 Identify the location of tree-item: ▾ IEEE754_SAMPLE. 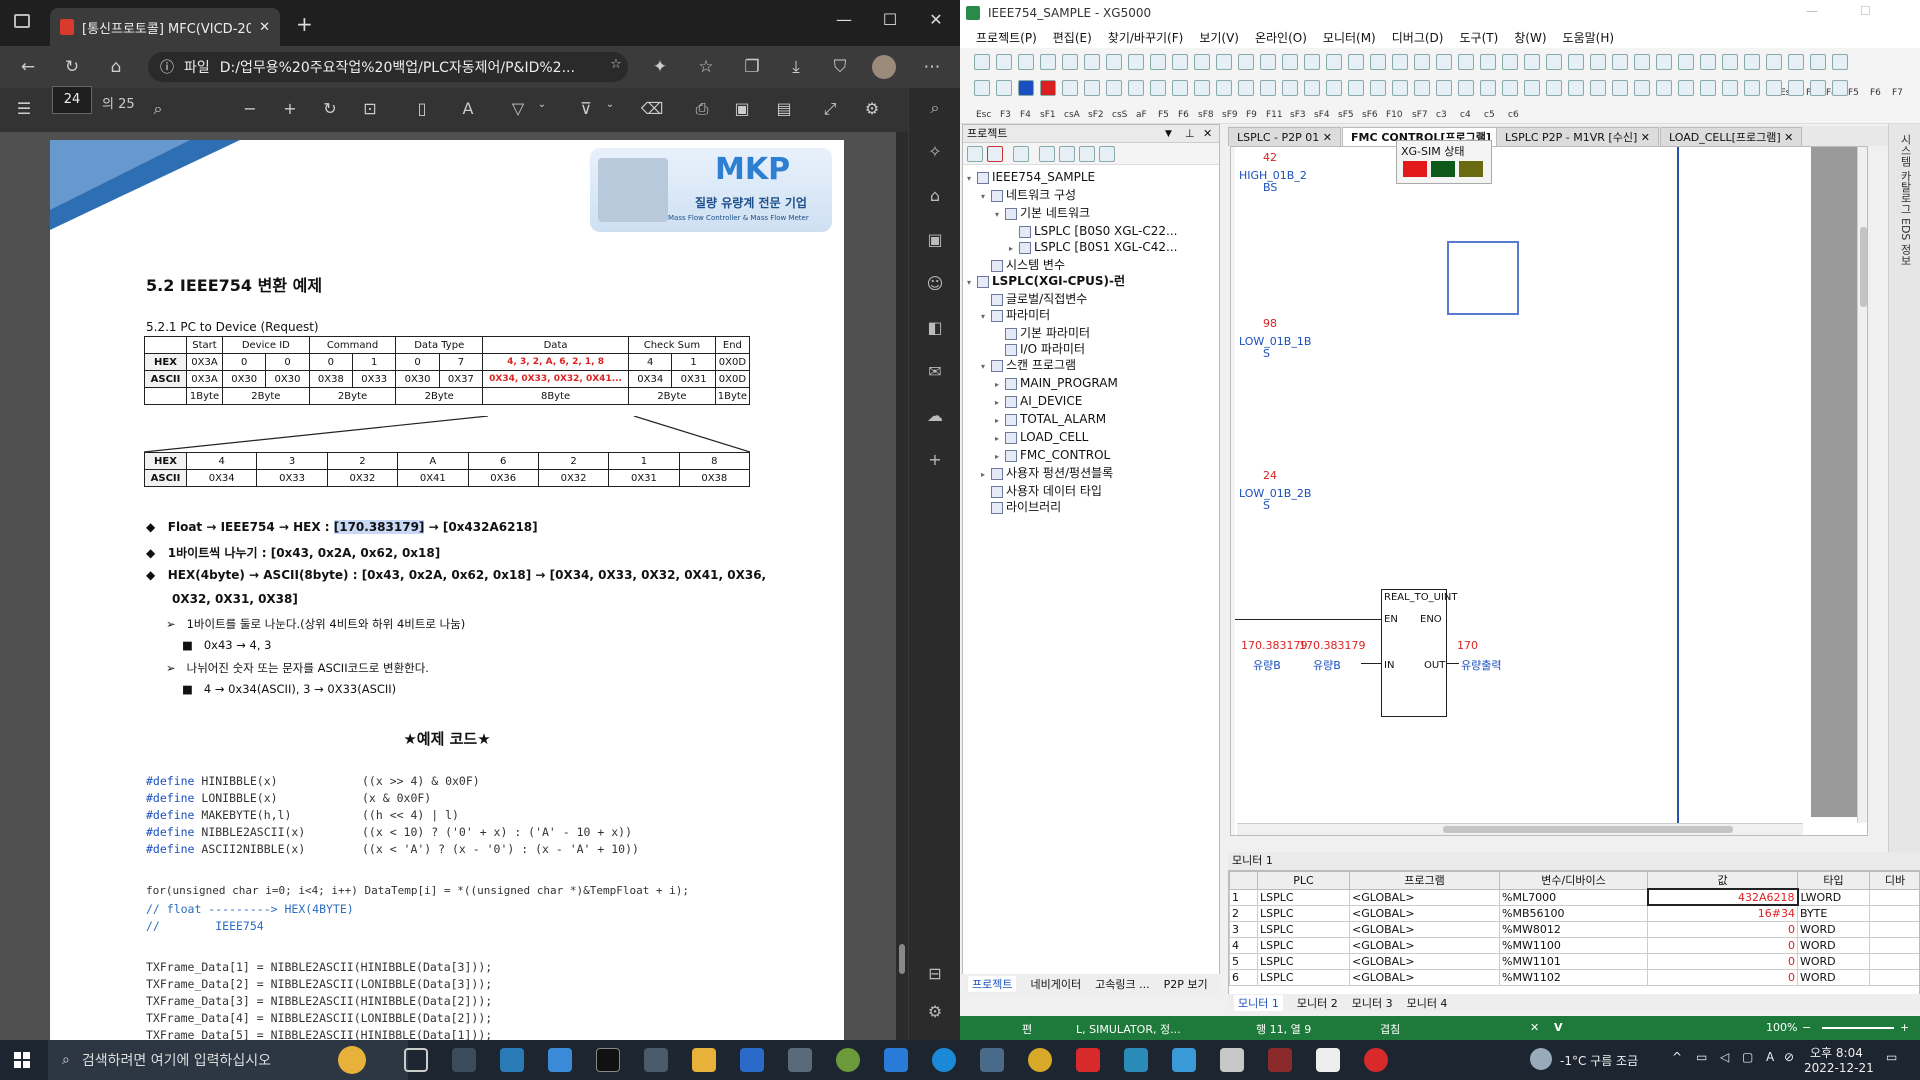
(1072, 178).